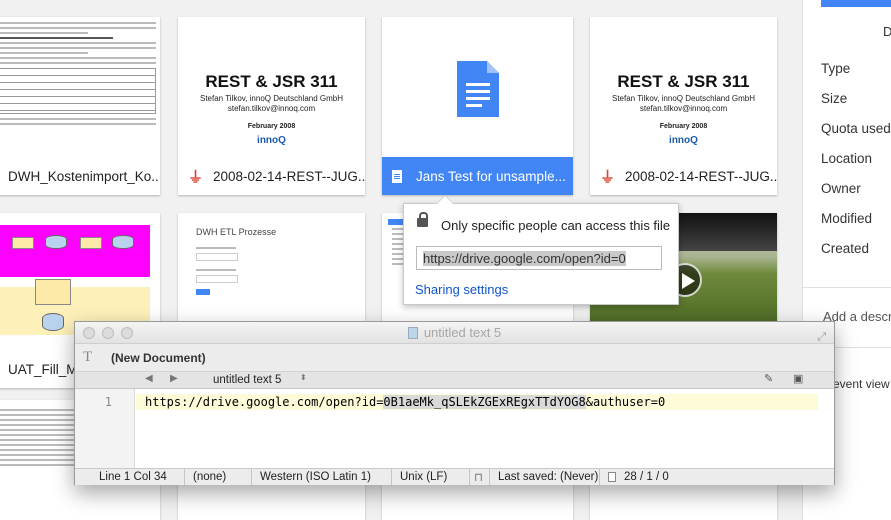  Describe the element at coordinates (646, 477) in the screenshot. I see `text-counts: 28 / 1 / 0` at that location.